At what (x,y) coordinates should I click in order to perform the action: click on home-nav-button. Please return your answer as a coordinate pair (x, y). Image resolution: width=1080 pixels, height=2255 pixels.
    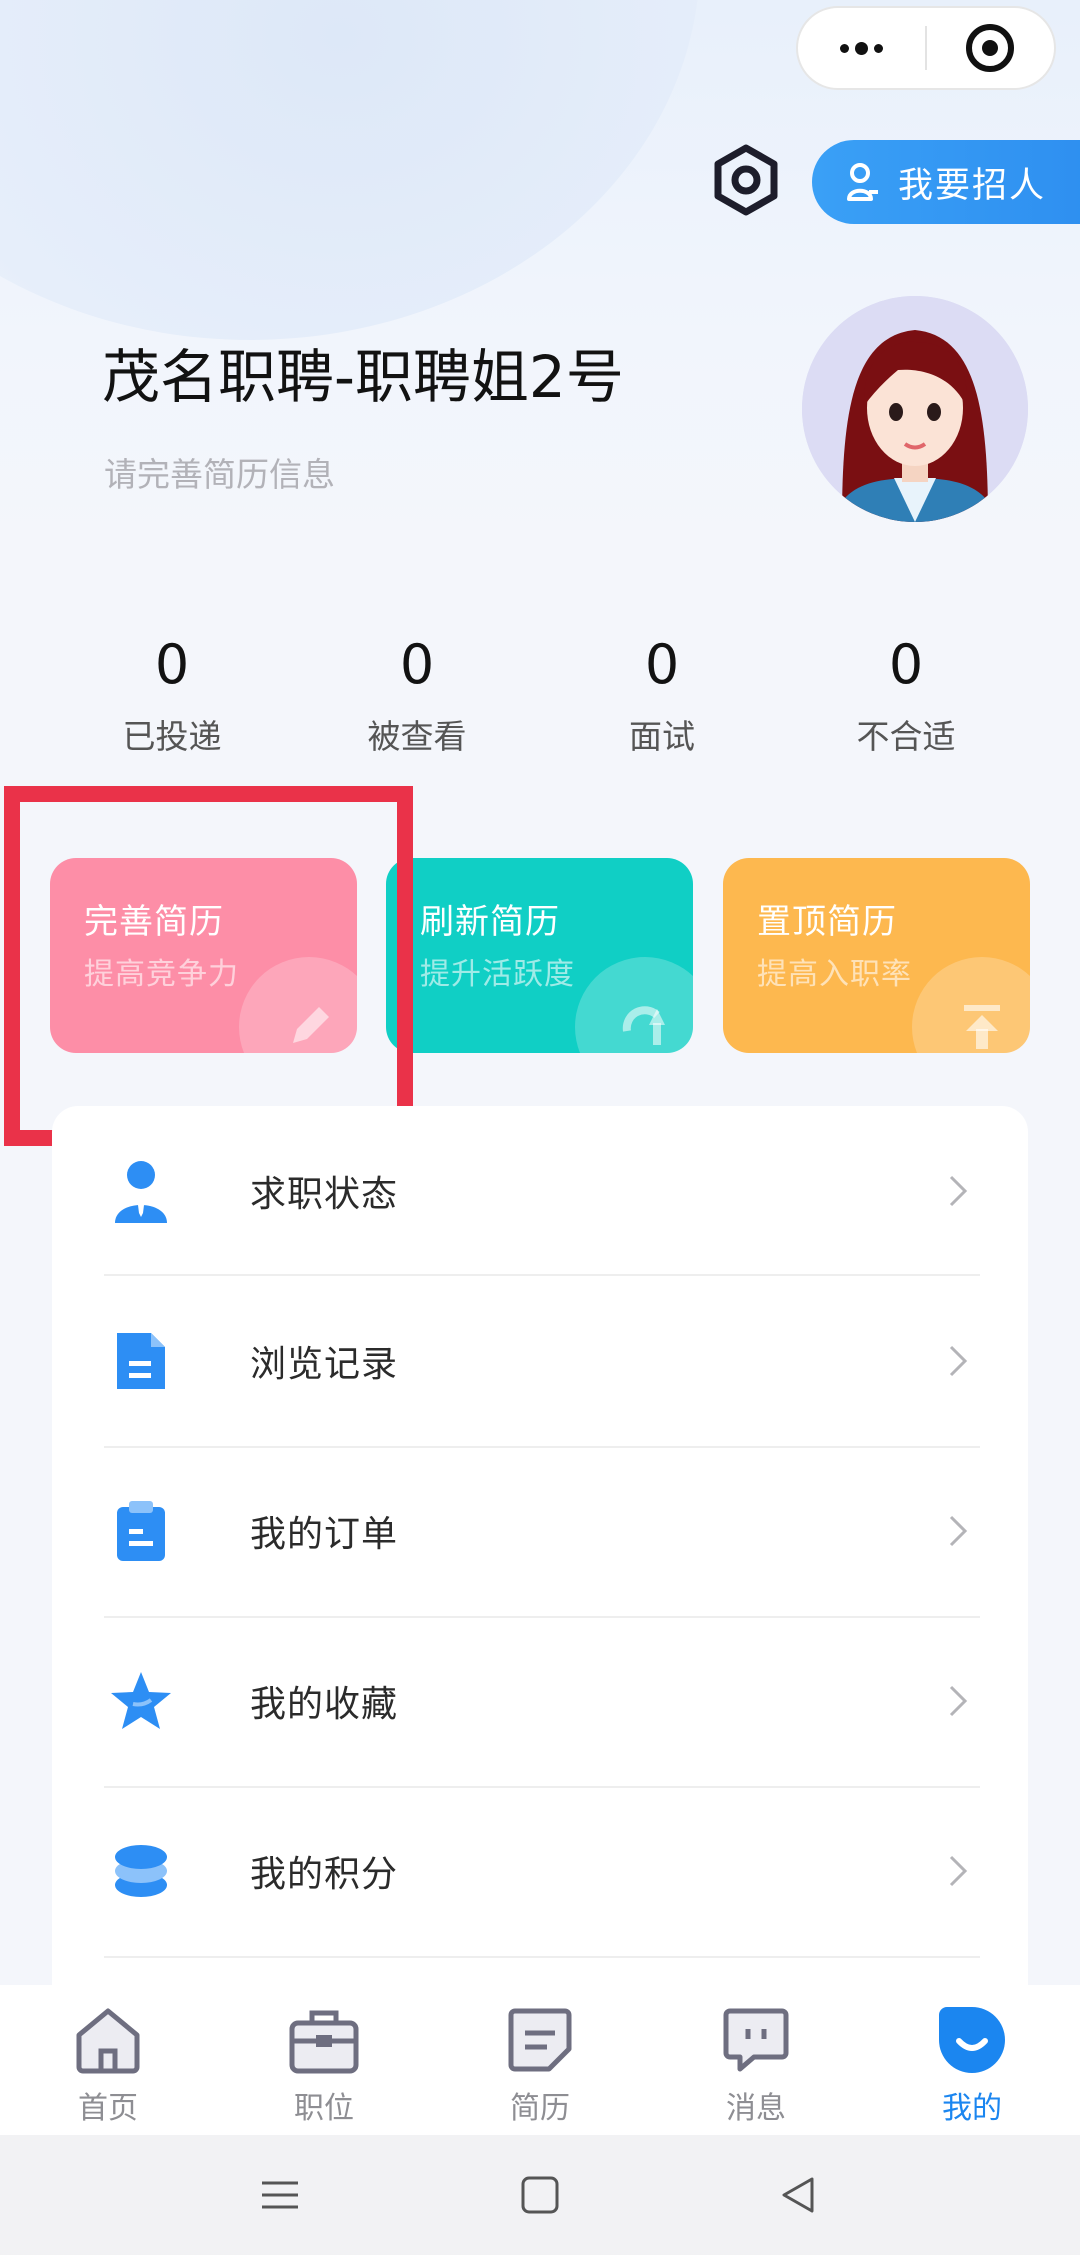
    Looking at the image, I should click on (540, 2195).